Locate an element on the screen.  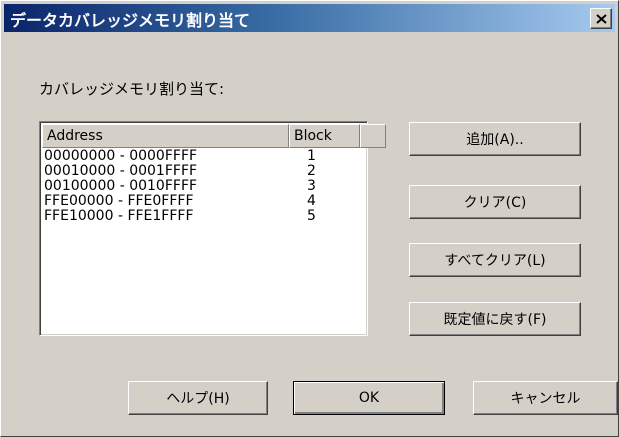
address-cell: 00100000 - 0010FFFF is located at coordinates (121, 186).